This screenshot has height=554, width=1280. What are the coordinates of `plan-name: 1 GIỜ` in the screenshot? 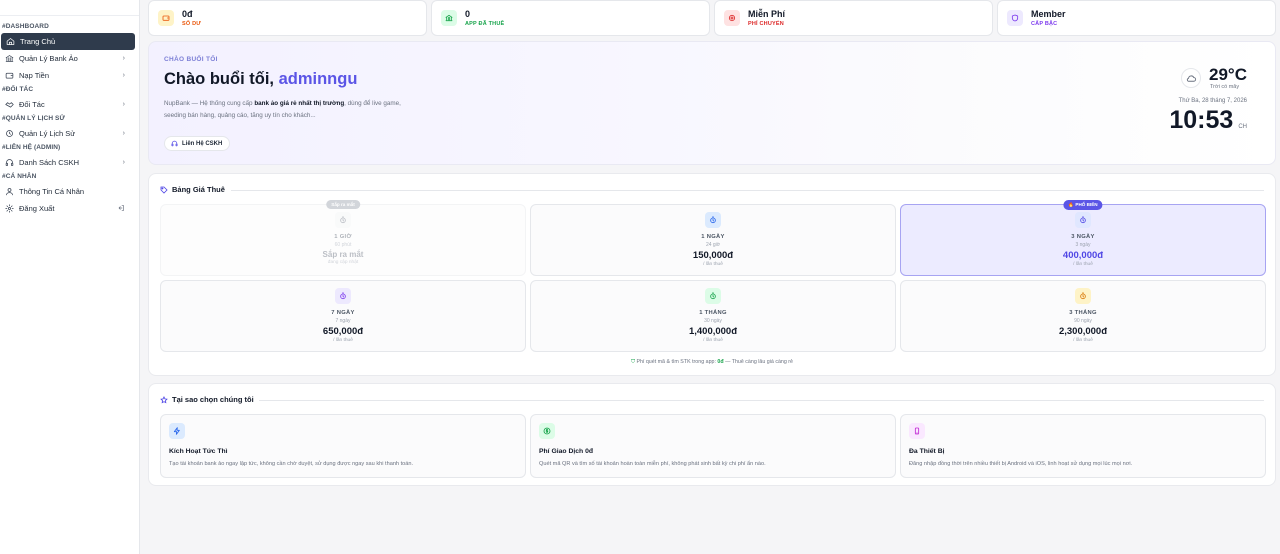 It's located at (343, 237).